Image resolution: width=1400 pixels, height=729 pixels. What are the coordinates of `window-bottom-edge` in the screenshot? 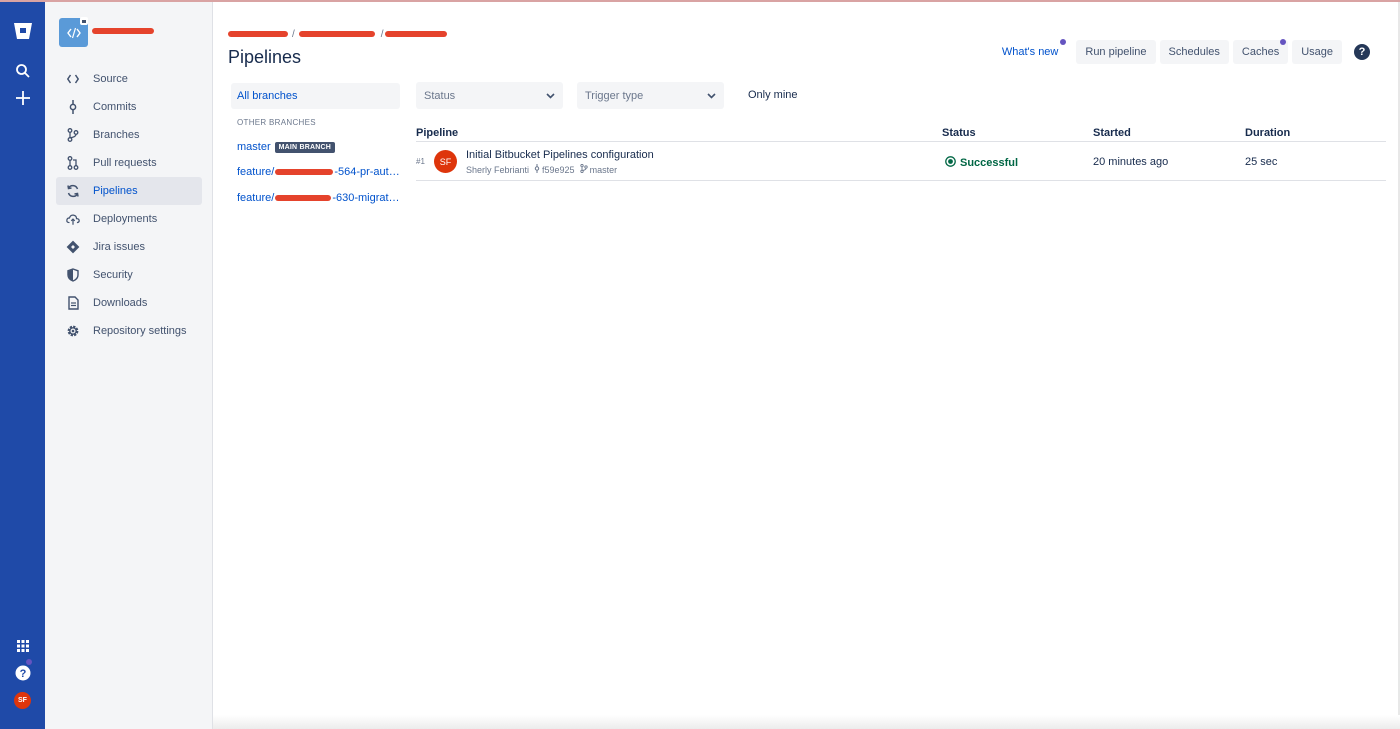 It's located at (806, 722).